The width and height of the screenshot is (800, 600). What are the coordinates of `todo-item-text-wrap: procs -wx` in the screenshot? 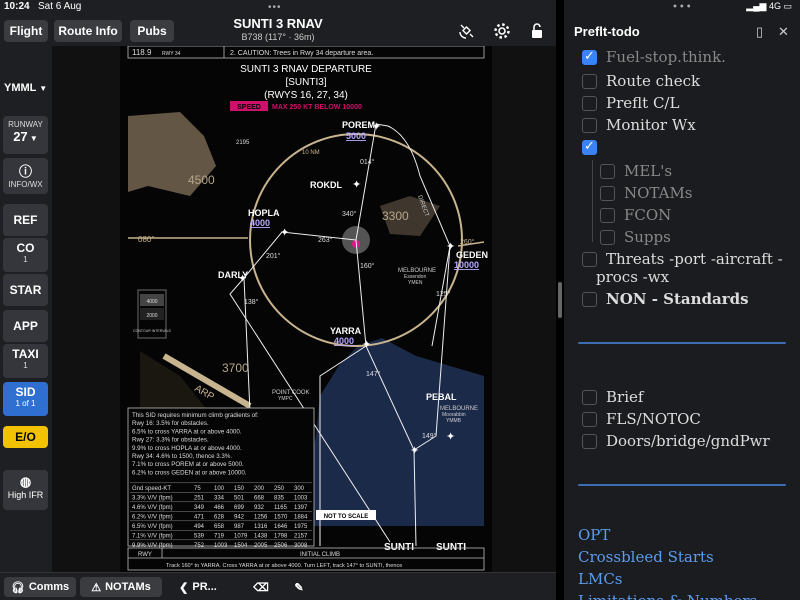 It's located at (632, 277).